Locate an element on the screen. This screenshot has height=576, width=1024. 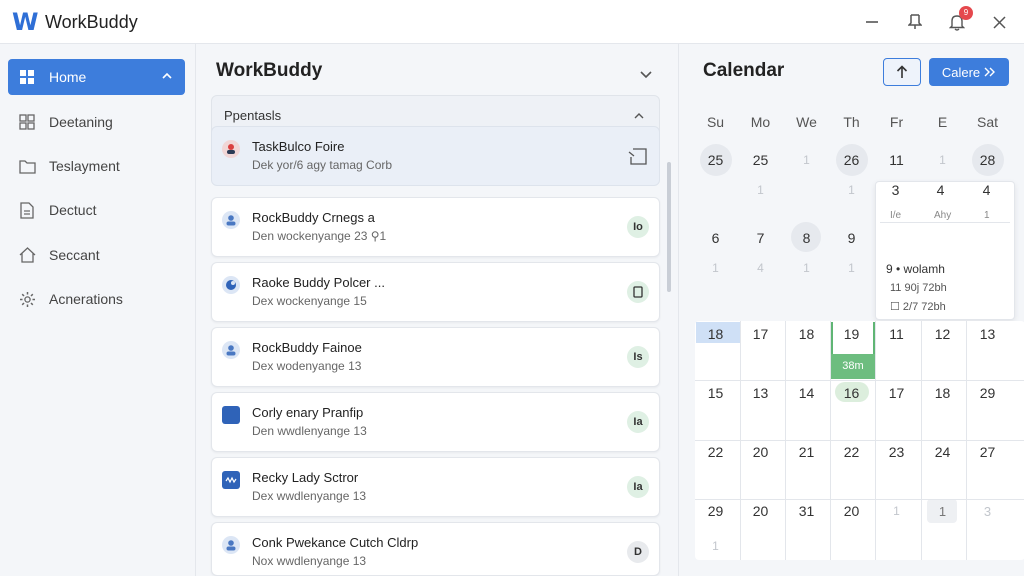
calendar-day-sub: 4 is located at coordinates (760, 268).